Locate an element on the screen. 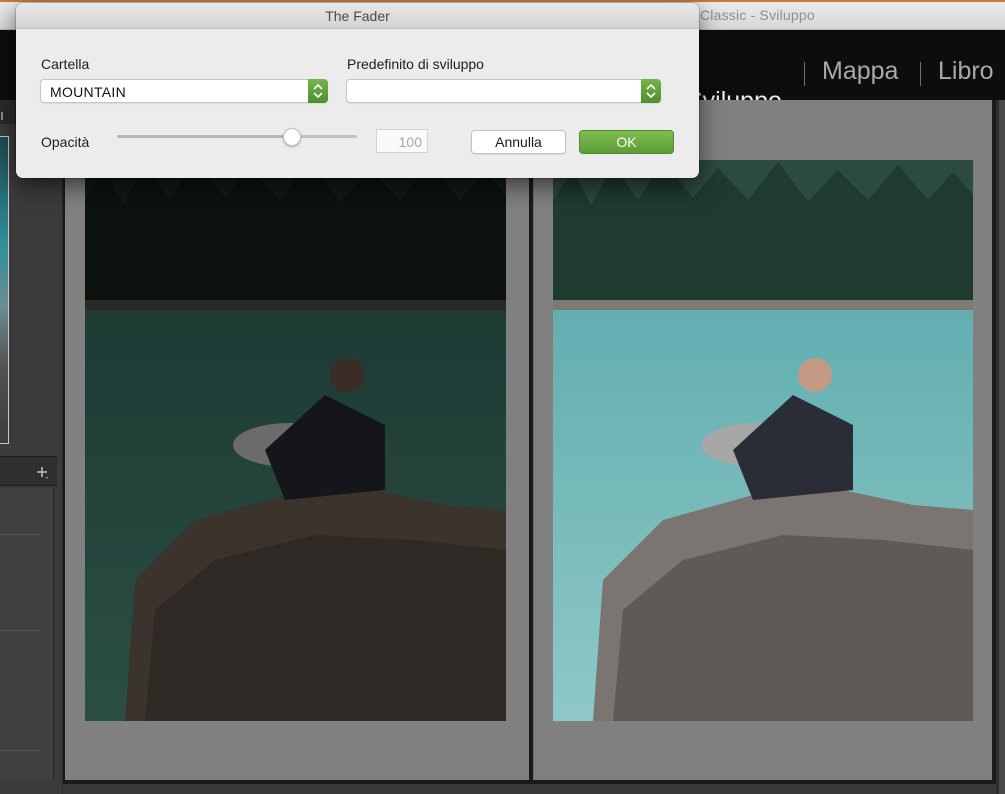 This screenshot has height=794, width=1005. module-book: Libro is located at coordinates (966, 71).